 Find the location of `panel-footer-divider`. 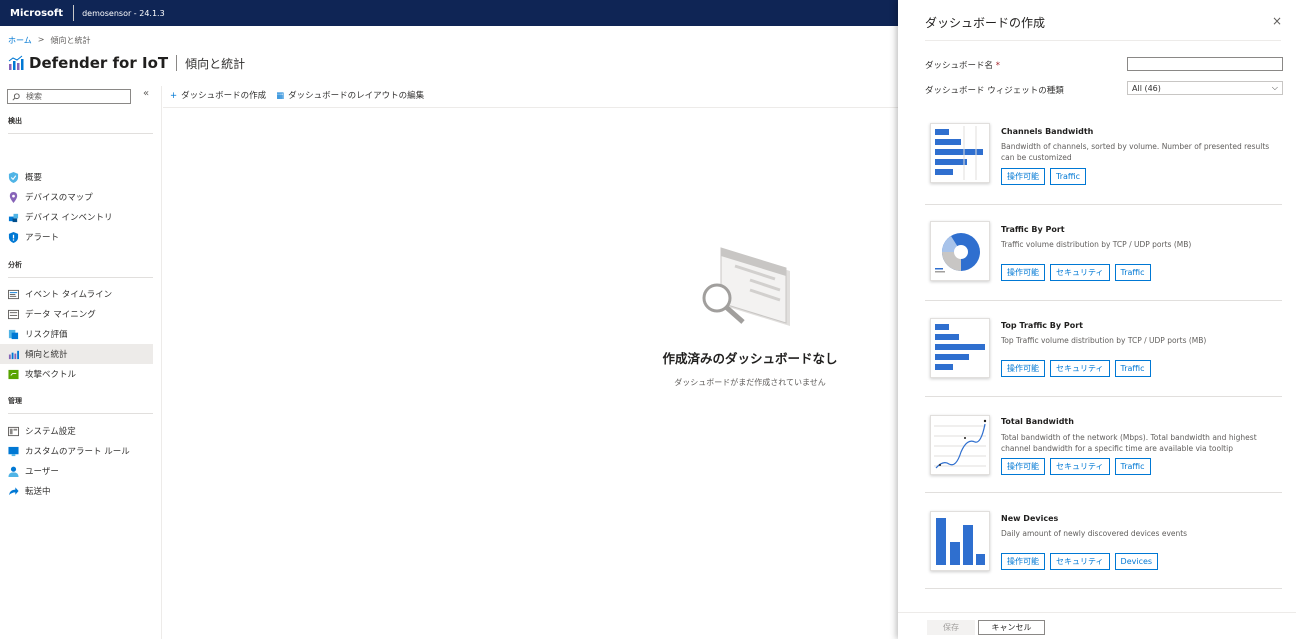

panel-footer-divider is located at coordinates (1097, 612).